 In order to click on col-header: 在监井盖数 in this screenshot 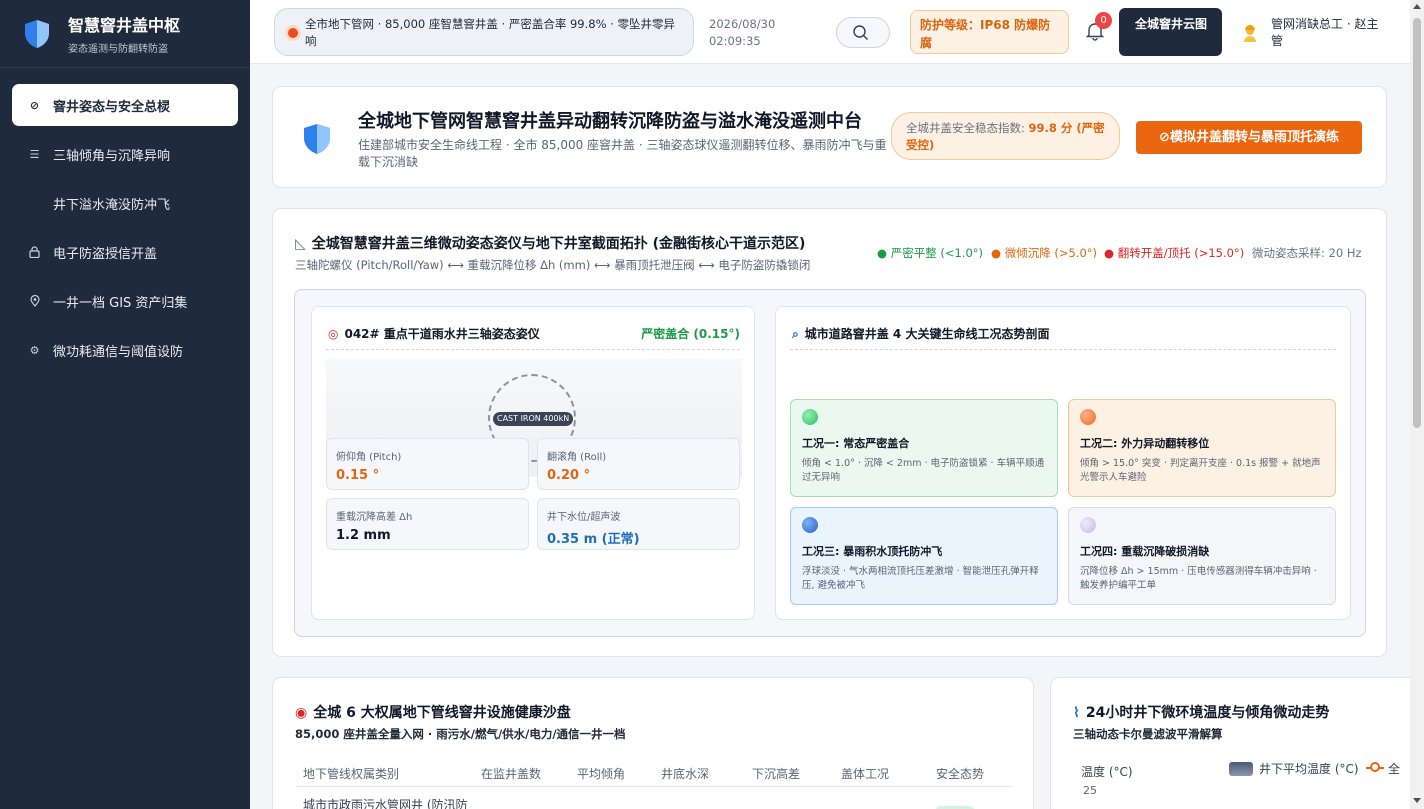, I will do `click(511, 774)`.